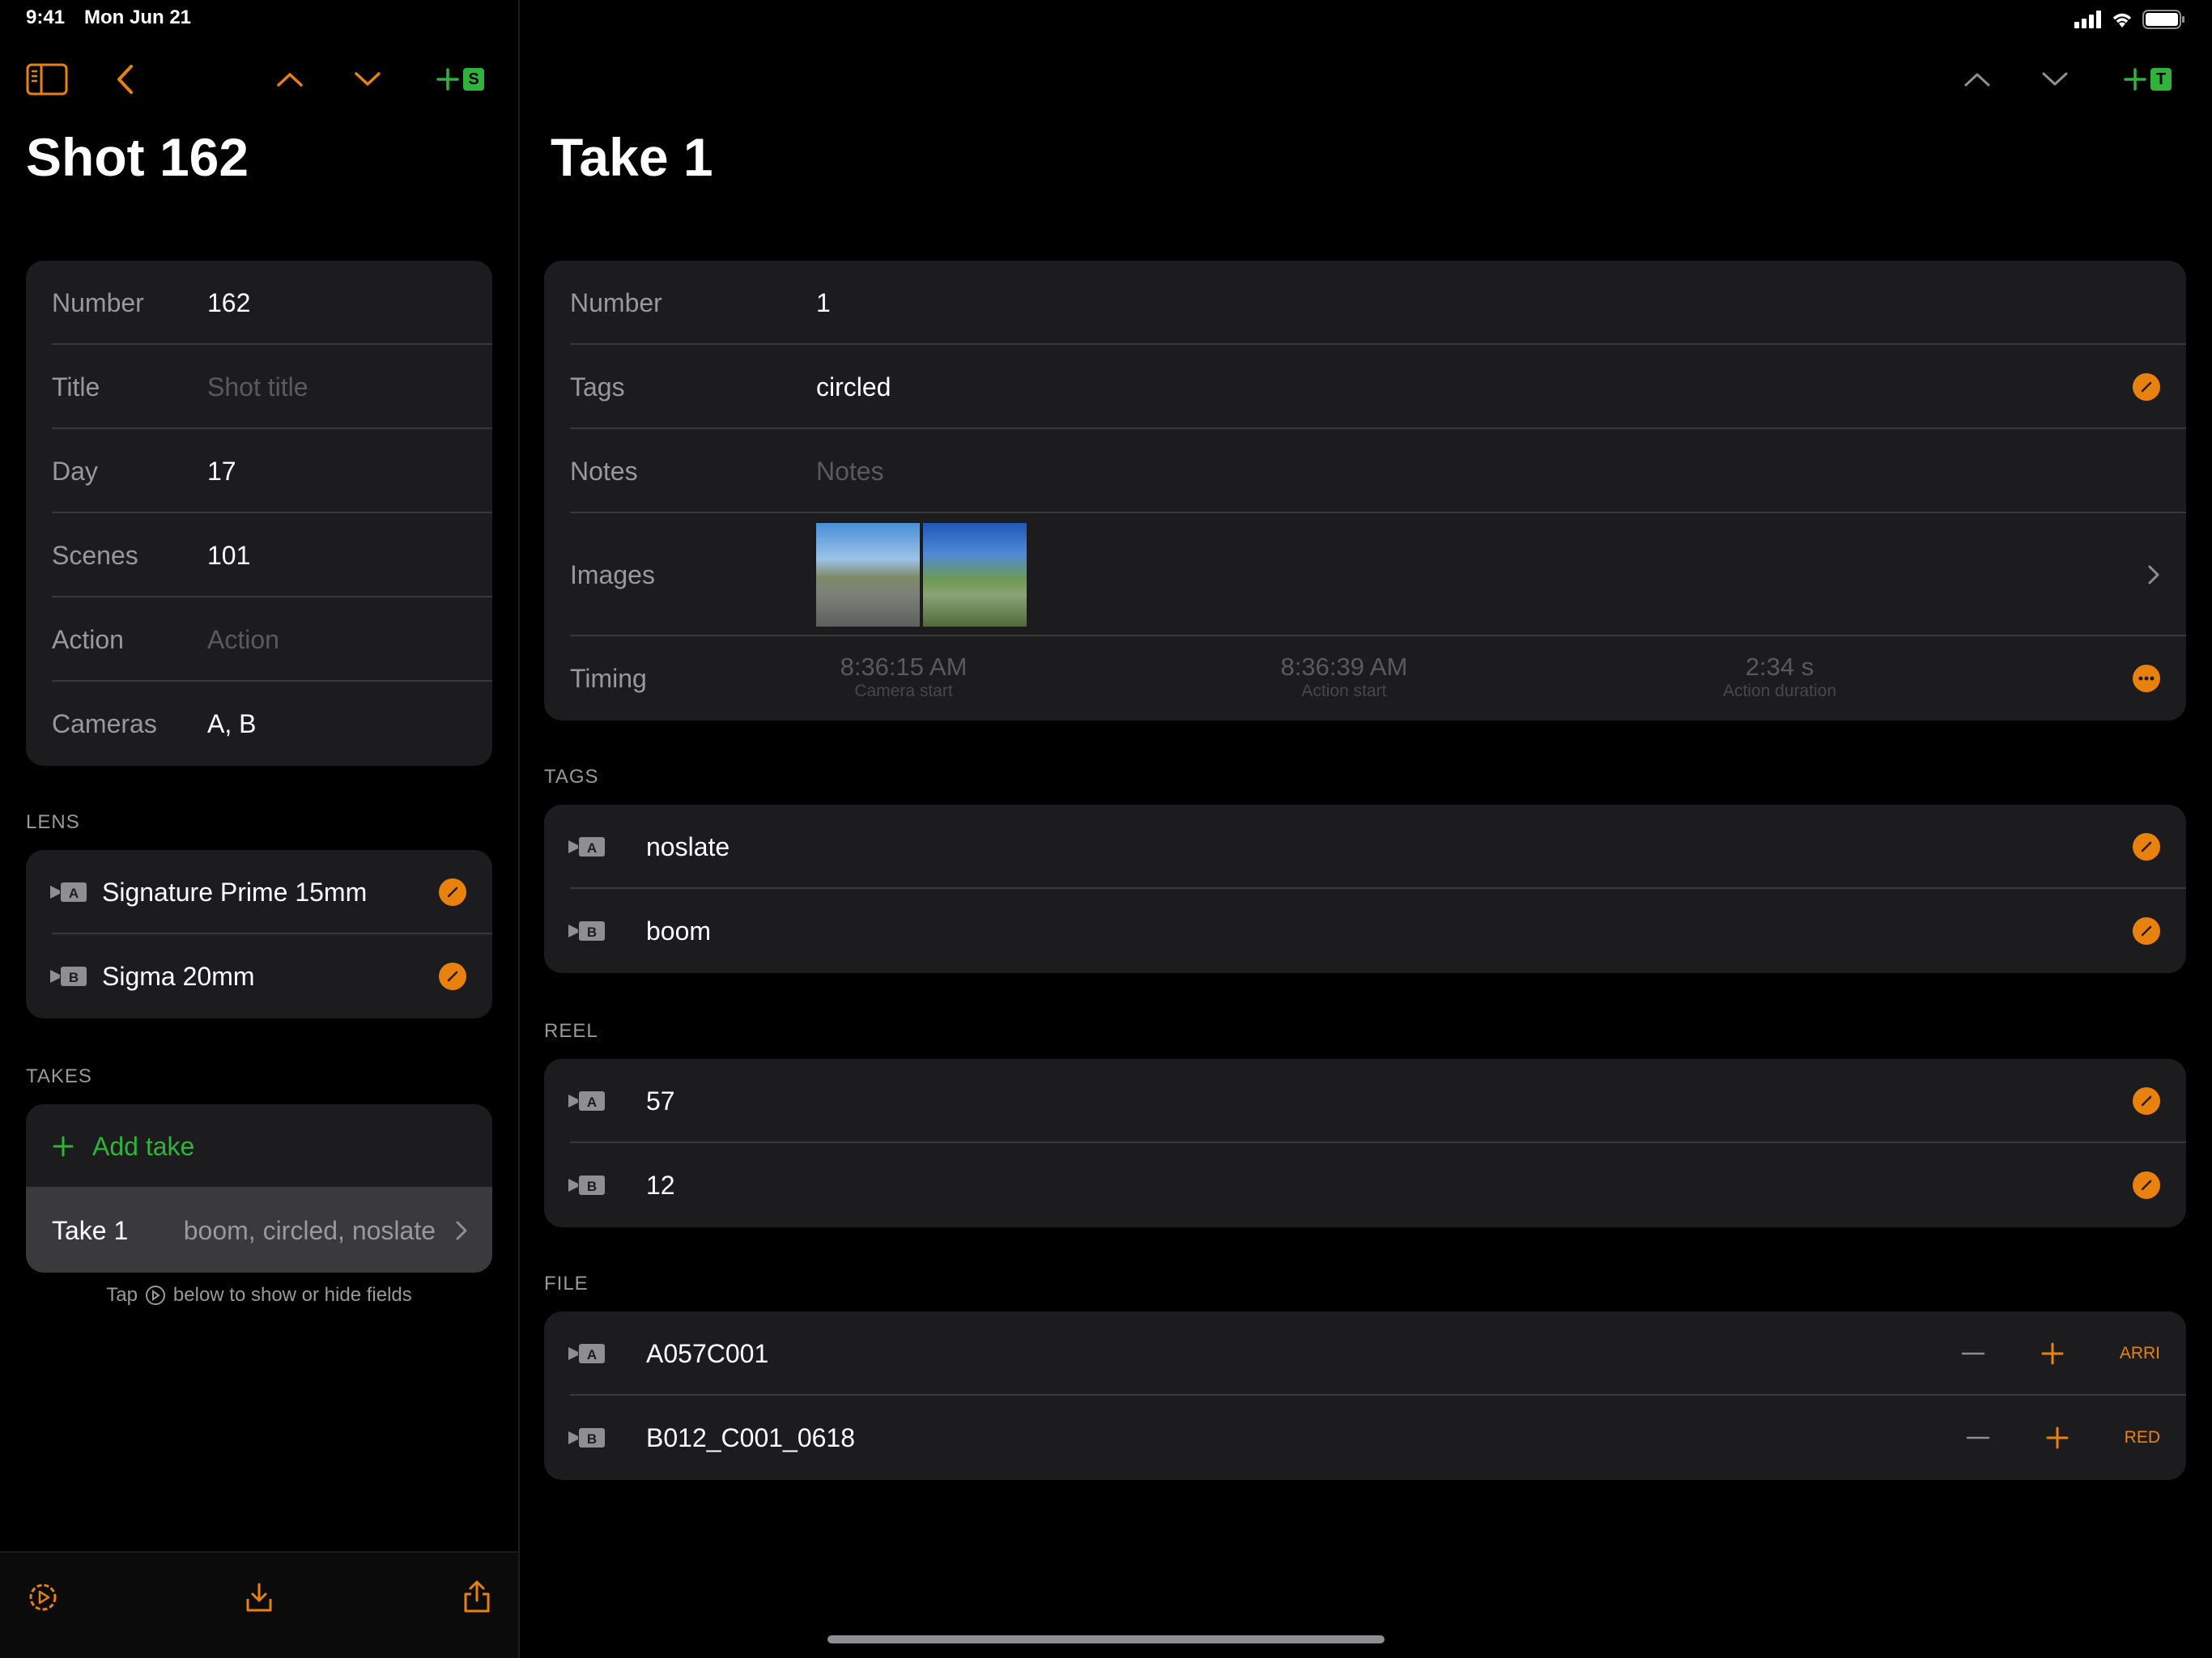 The height and width of the screenshot is (1658, 2212). What do you see at coordinates (2143, 1438) in the screenshot?
I see `file-format-label: RED` at bounding box center [2143, 1438].